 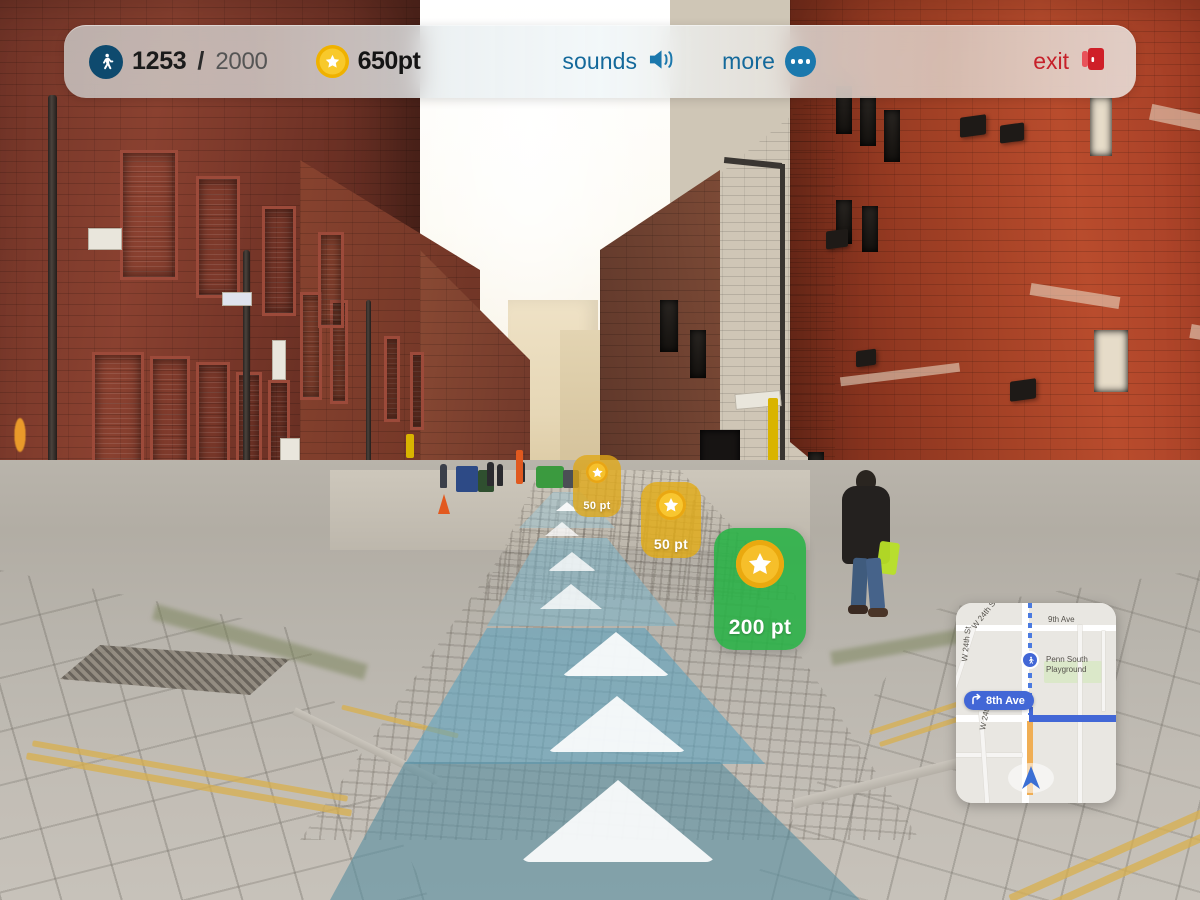 What do you see at coordinates (1051, 61) in the screenshot?
I see `exit-label: exit` at bounding box center [1051, 61].